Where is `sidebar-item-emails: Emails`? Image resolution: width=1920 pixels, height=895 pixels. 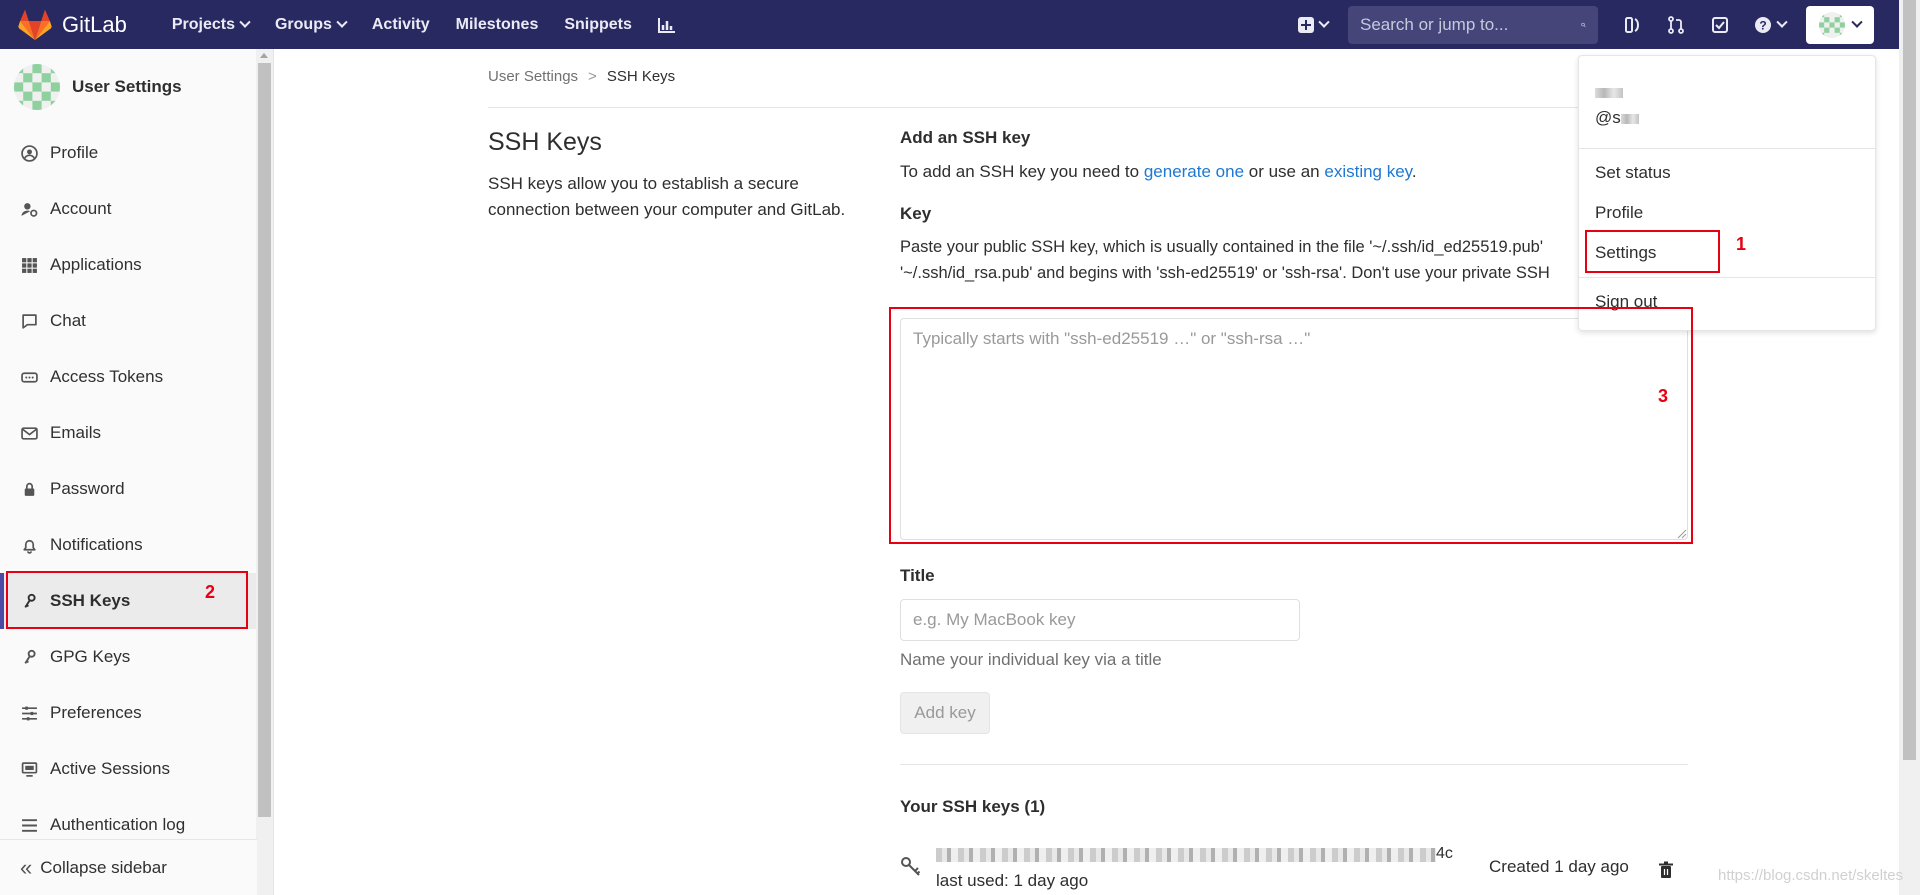
sidebar-item-emails: Emails is located at coordinates (128, 433).